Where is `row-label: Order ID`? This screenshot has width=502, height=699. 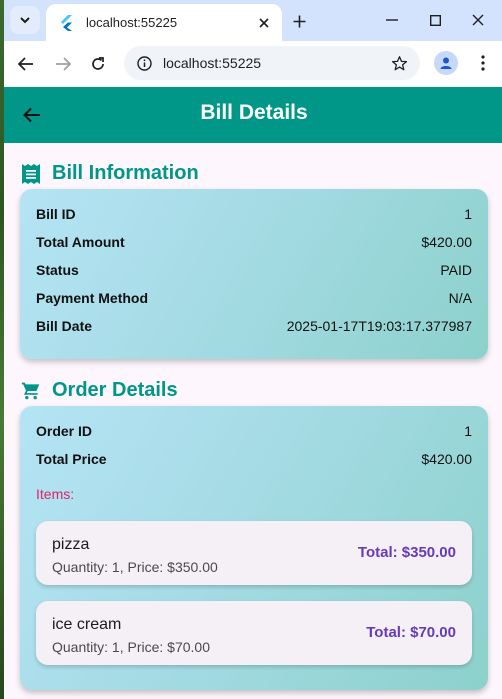
row-label: Order ID is located at coordinates (64, 431).